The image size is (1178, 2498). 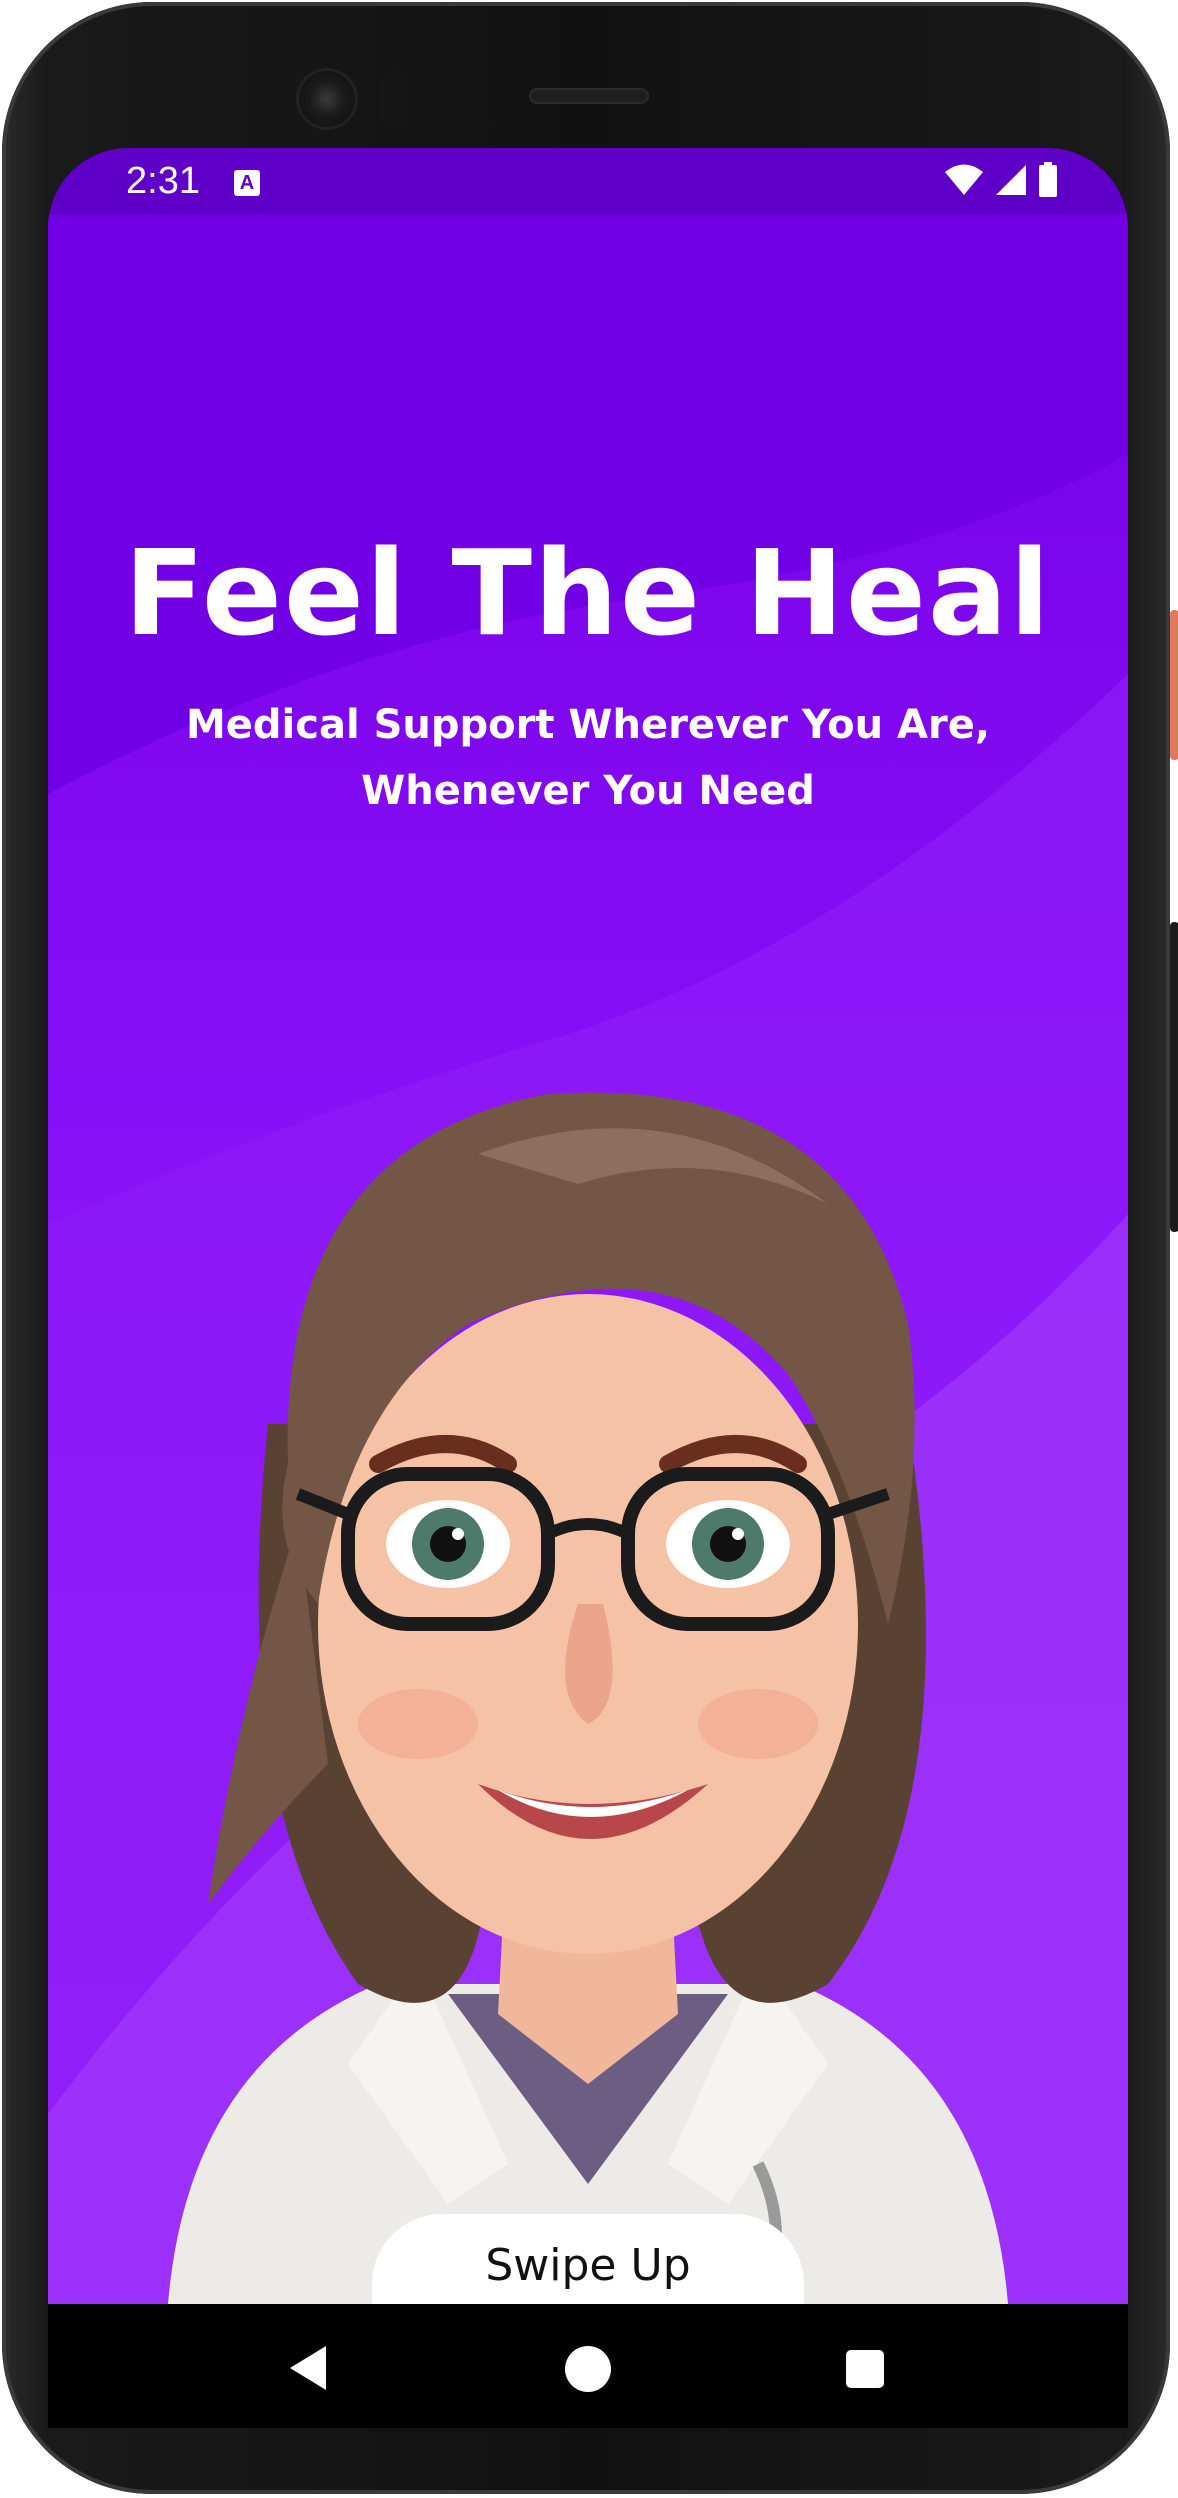 I want to click on front-camera, so click(x=327, y=99).